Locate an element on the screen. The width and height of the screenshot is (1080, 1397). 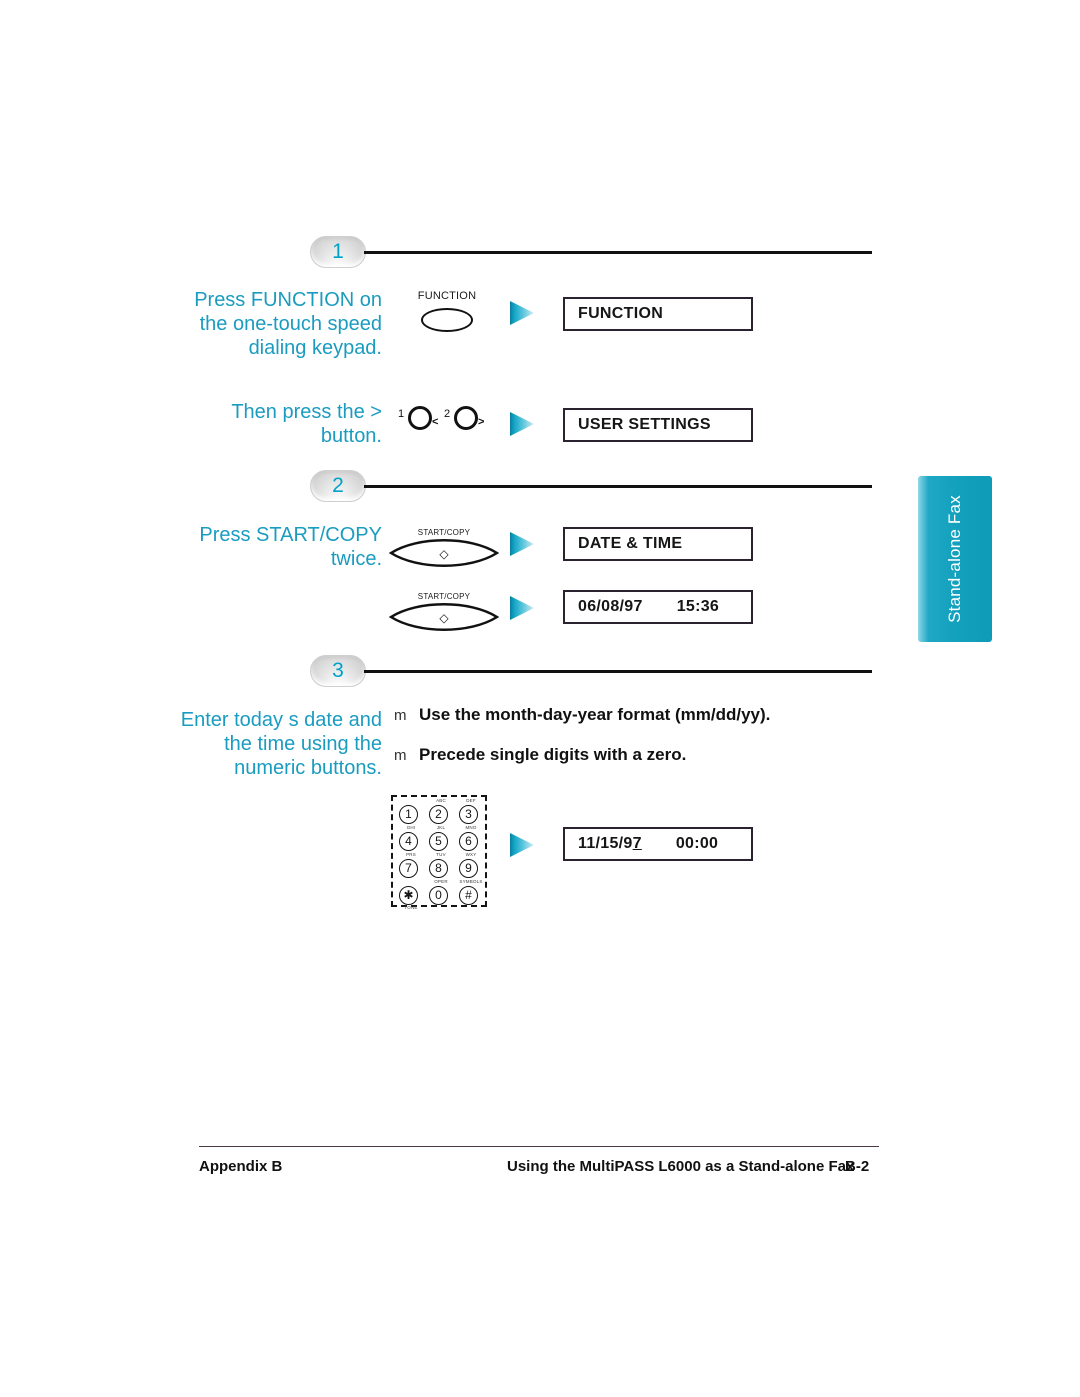
function-button-art: FUNCTION is located at coordinates (447, 314).